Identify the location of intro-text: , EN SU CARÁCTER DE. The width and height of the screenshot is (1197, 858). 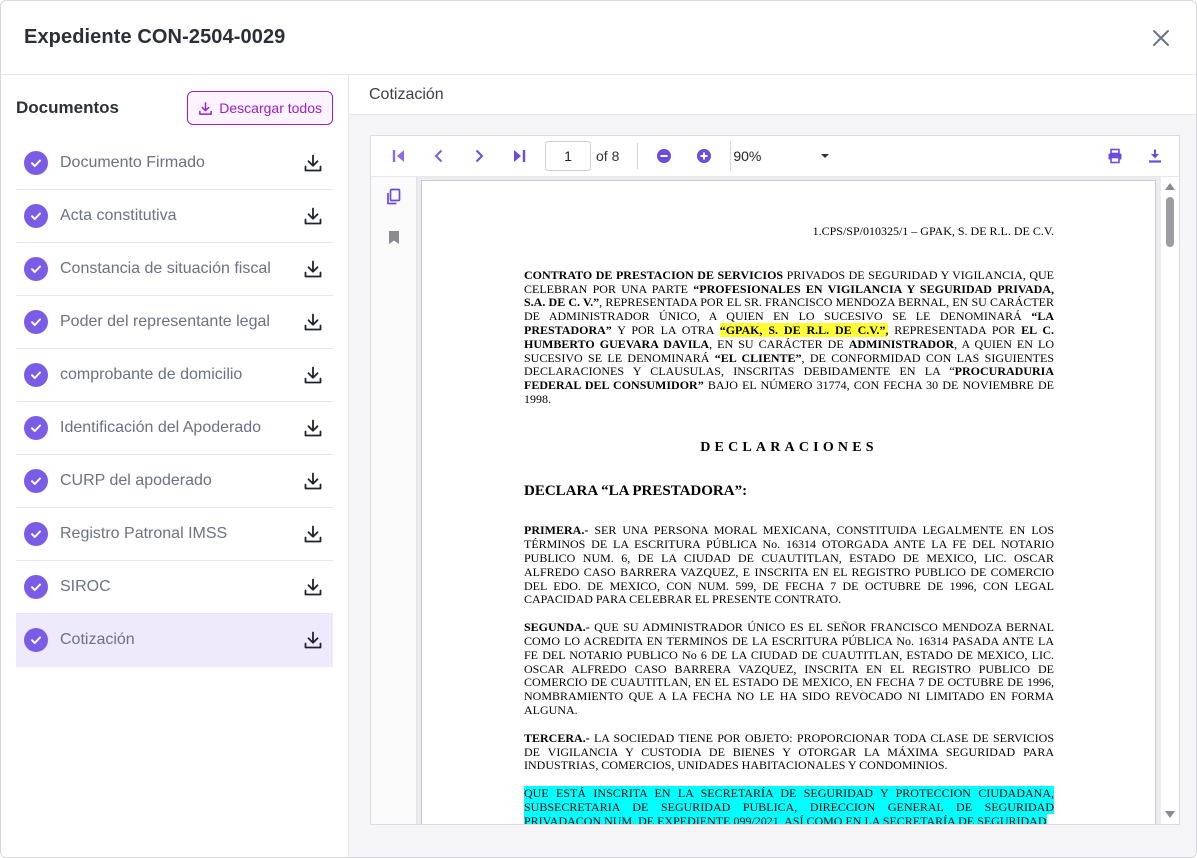
(779, 343).